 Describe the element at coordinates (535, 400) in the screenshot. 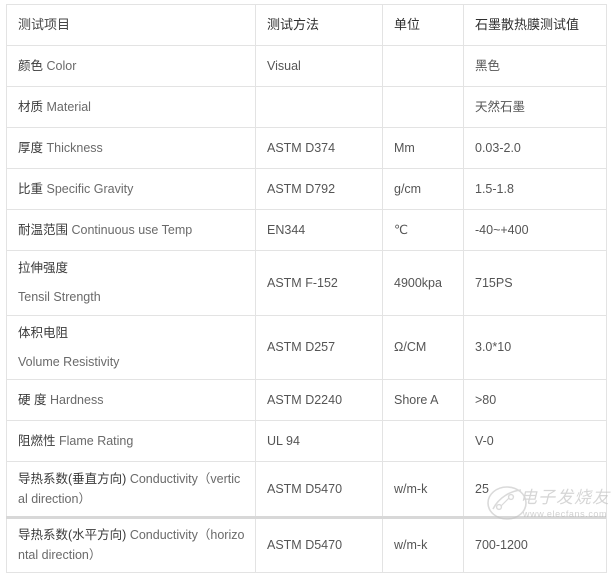

I see `cell-test-value: >80` at that location.